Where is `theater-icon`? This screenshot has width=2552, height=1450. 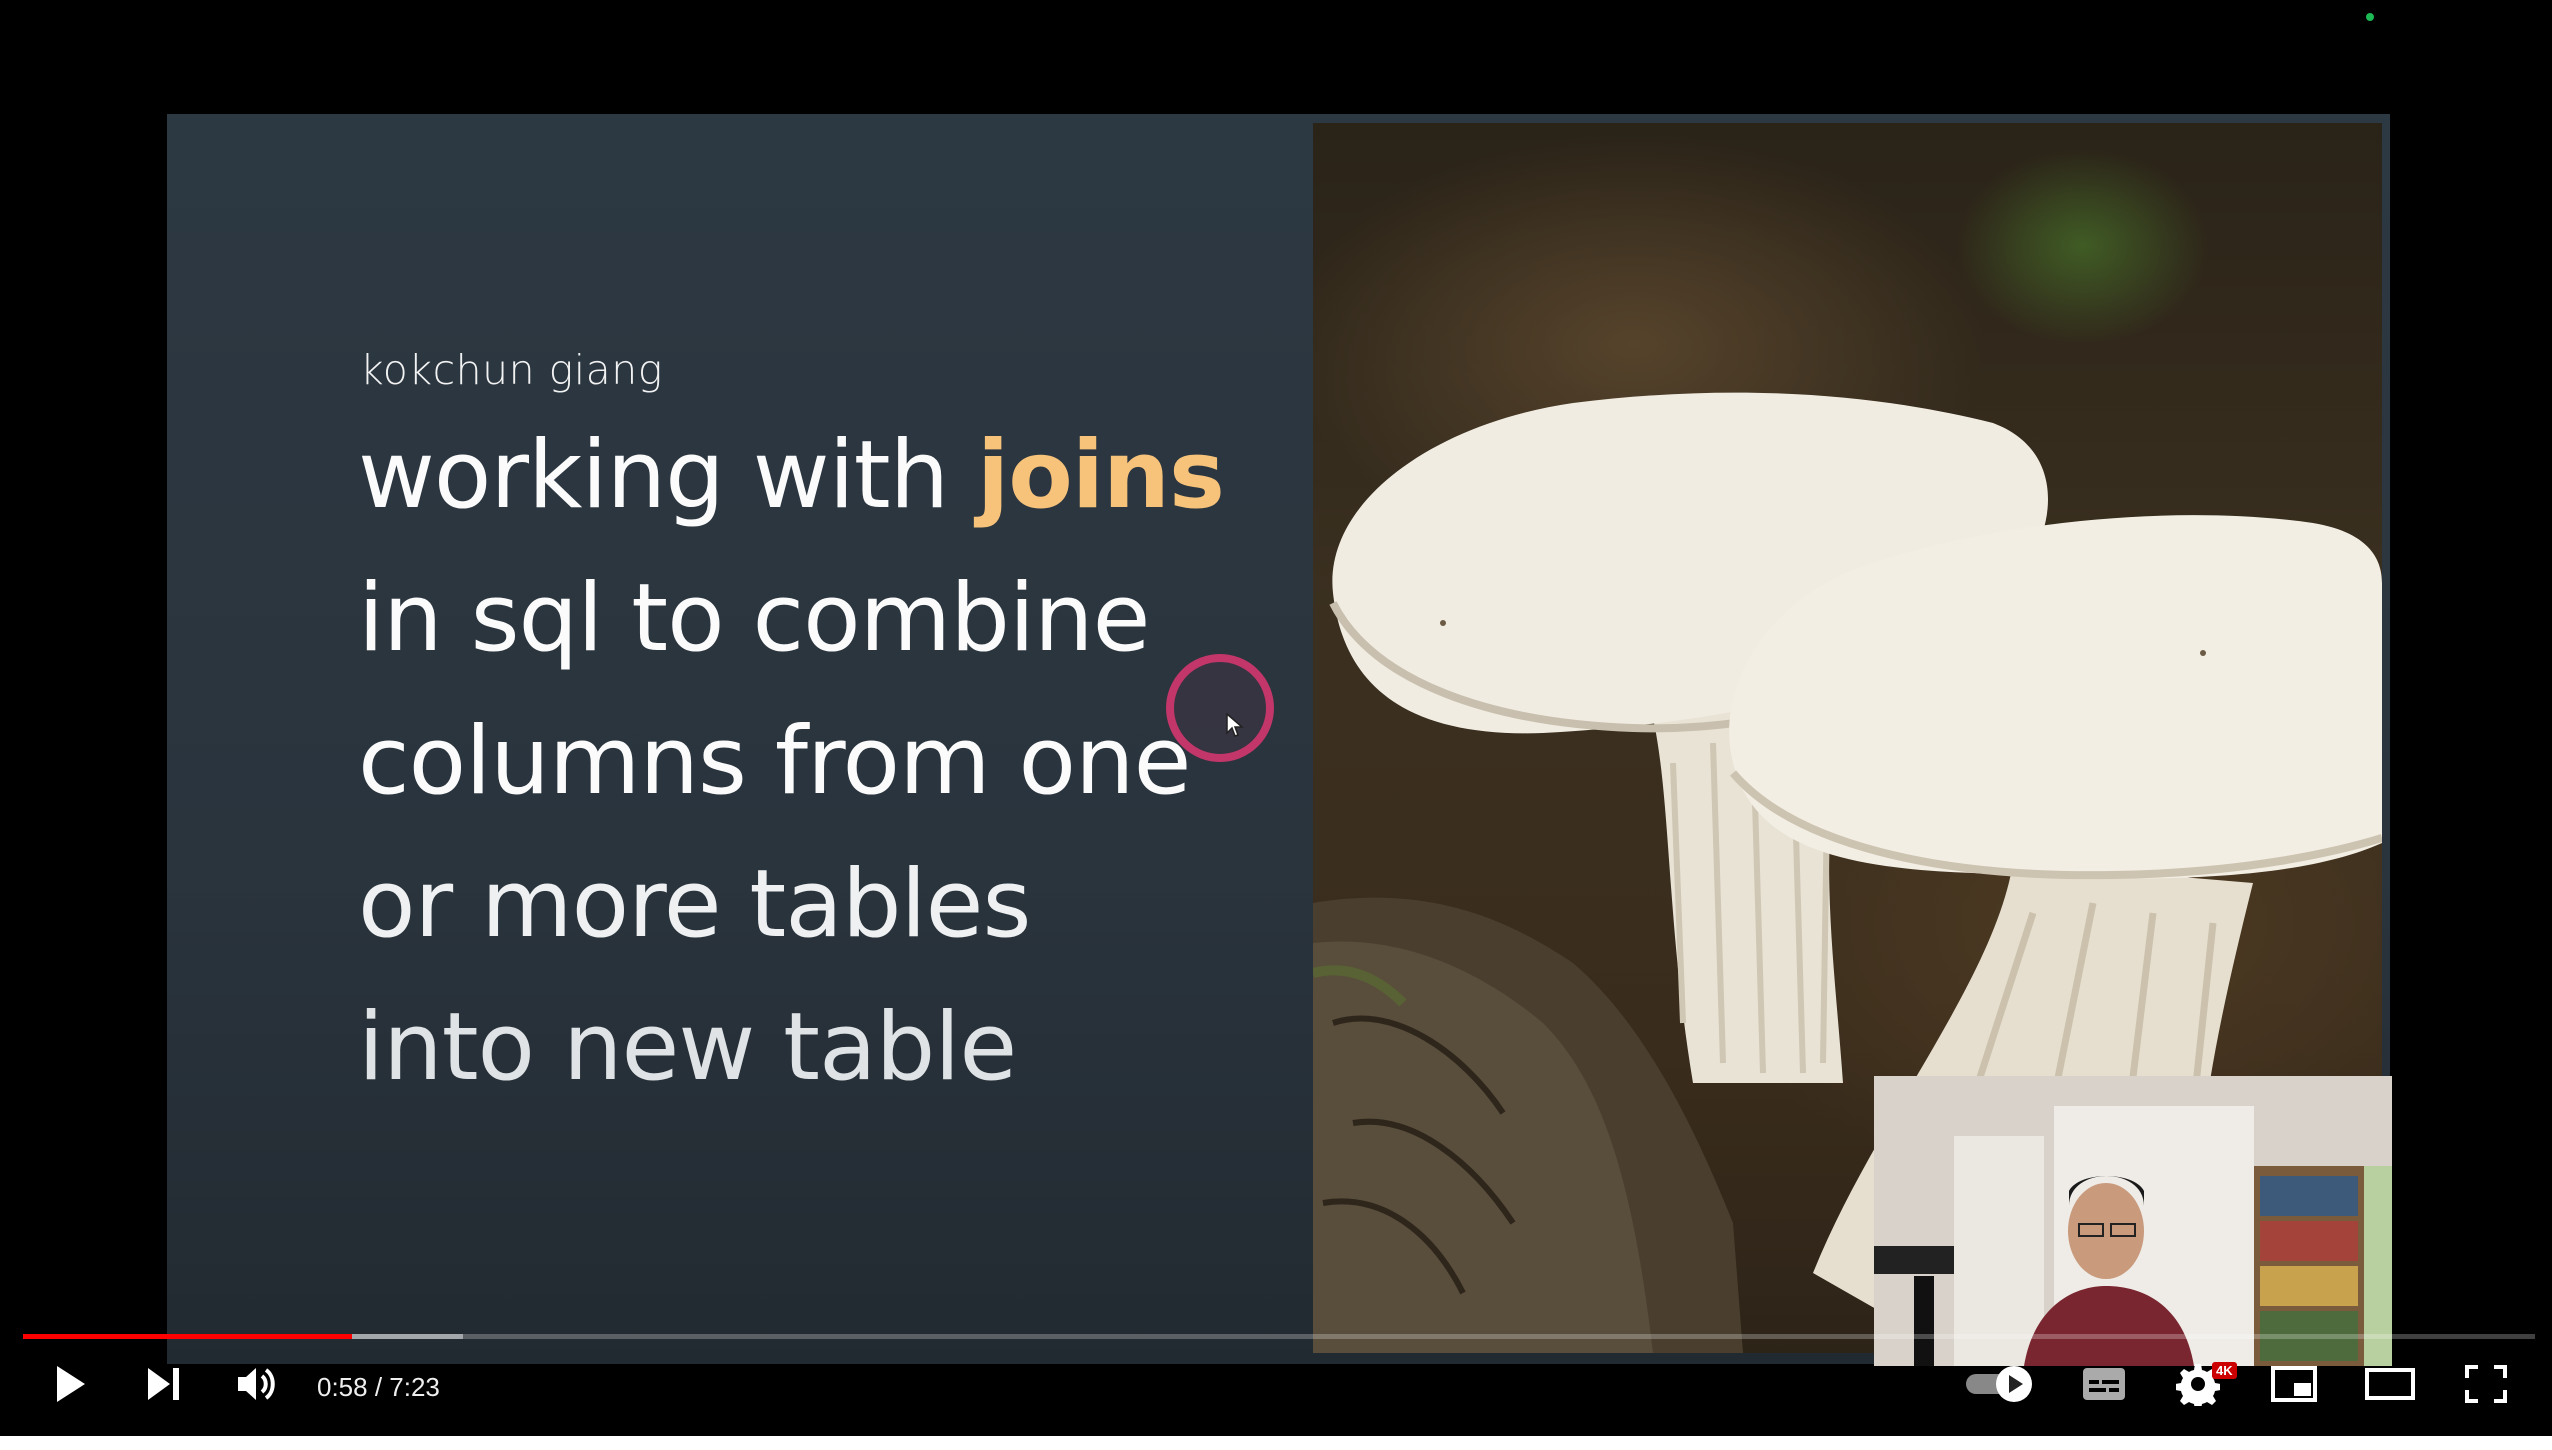
theater-icon is located at coordinates (2390, 1384).